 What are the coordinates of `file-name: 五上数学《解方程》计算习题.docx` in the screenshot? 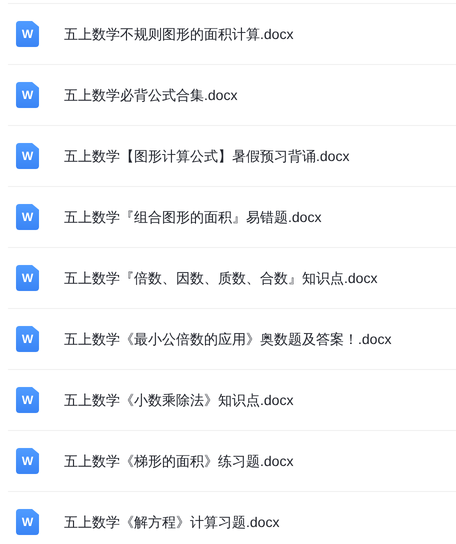 It's located at (172, 522).